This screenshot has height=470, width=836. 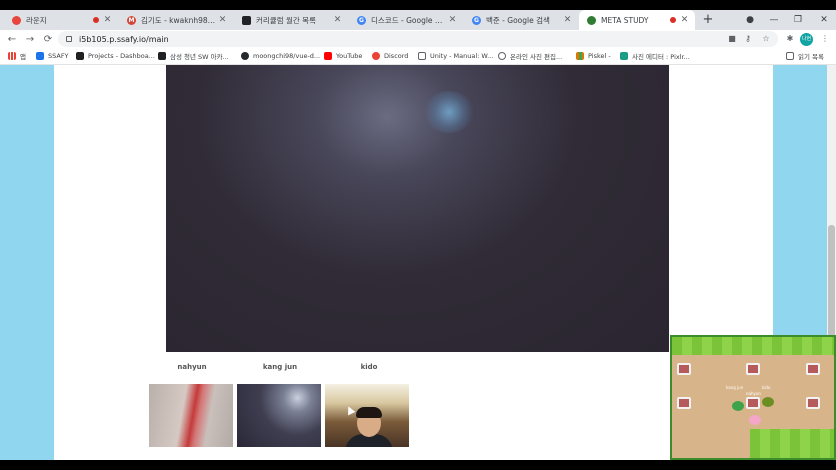 What do you see at coordinates (69, 39) in the screenshot?
I see `lock-icon` at bounding box center [69, 39].